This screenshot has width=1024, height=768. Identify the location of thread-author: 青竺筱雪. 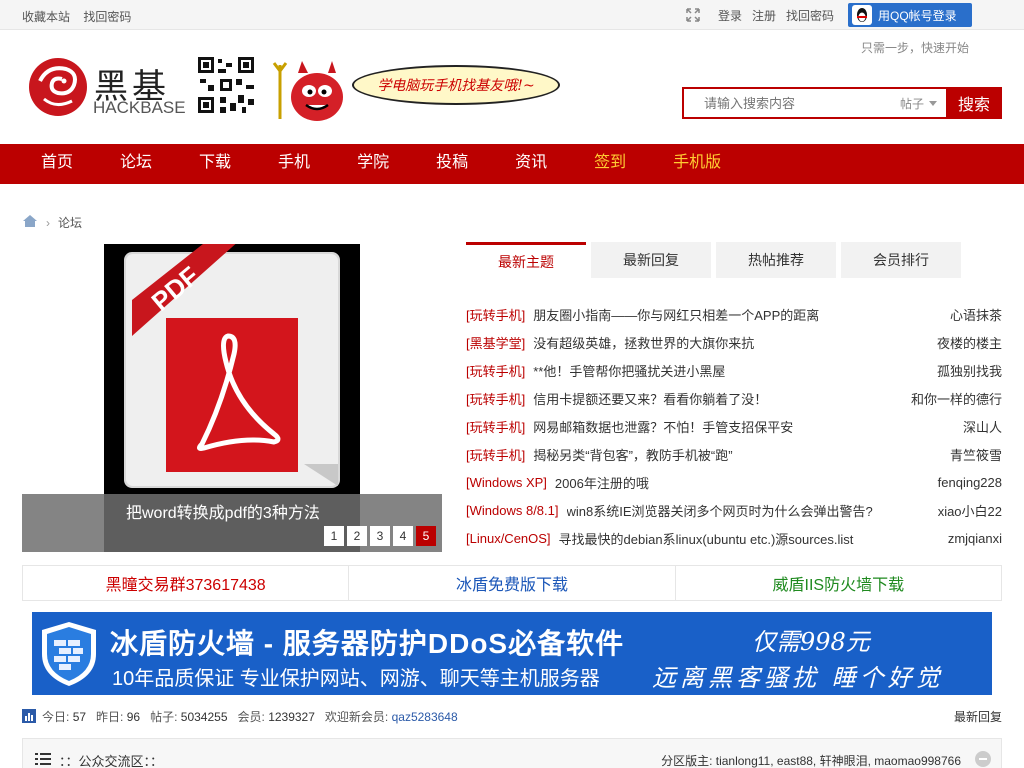
(976, 454).